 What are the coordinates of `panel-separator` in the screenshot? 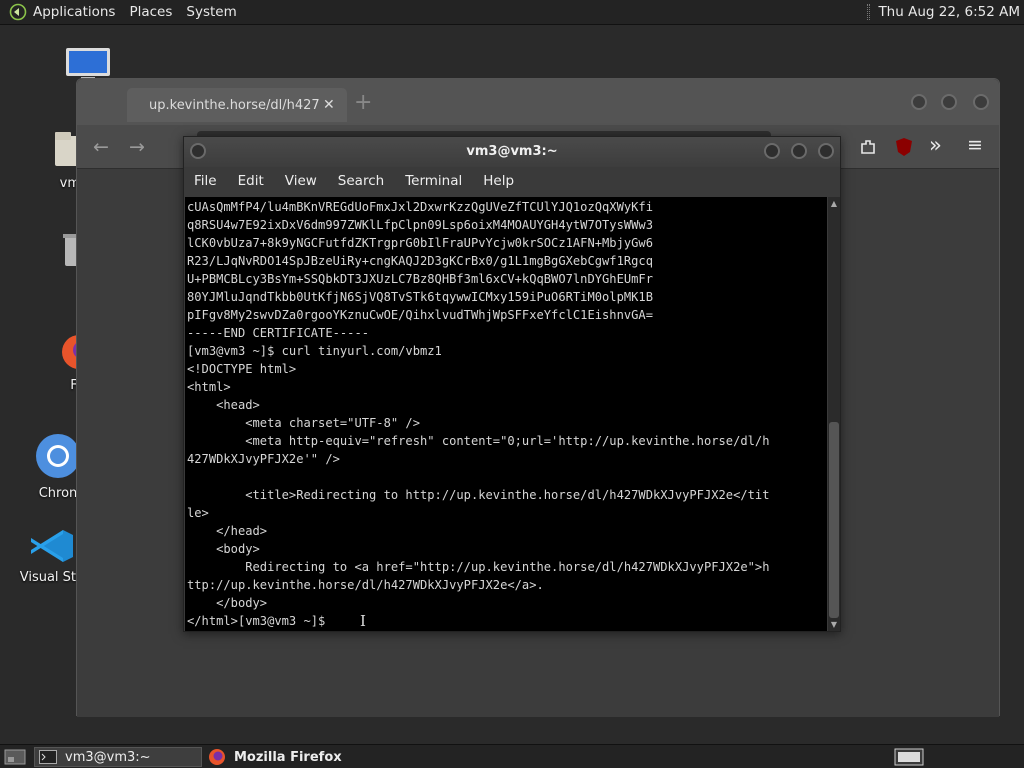 It's located at (869, 12).